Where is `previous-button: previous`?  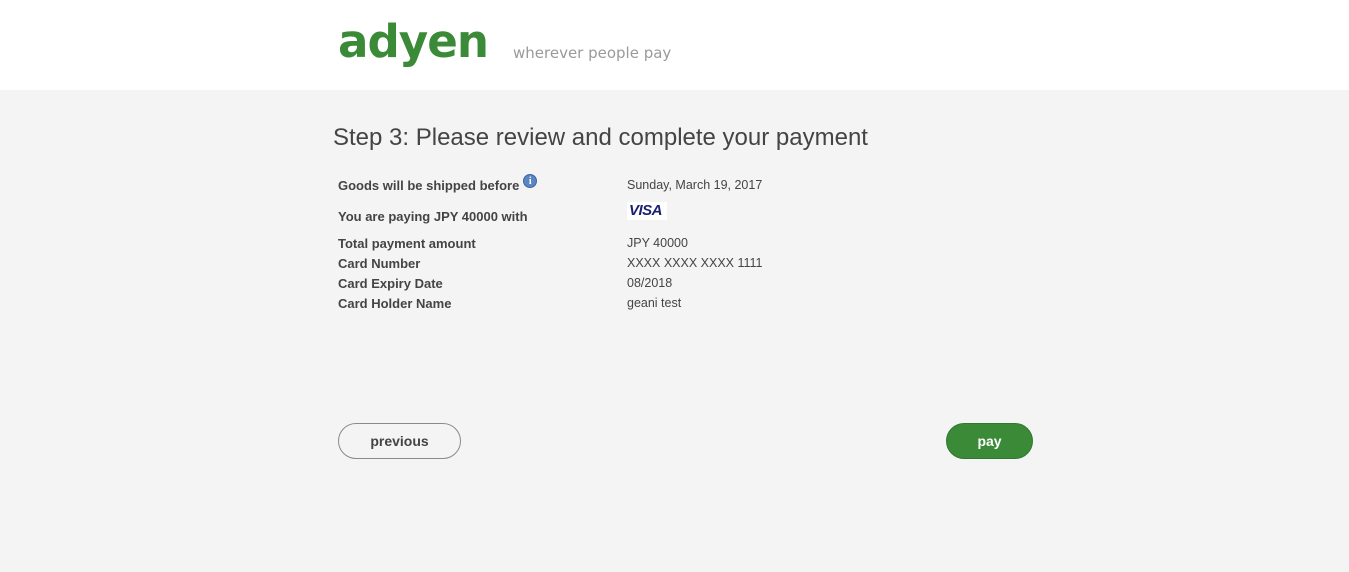
previous-button: previous is located at coordinates (399, 441).